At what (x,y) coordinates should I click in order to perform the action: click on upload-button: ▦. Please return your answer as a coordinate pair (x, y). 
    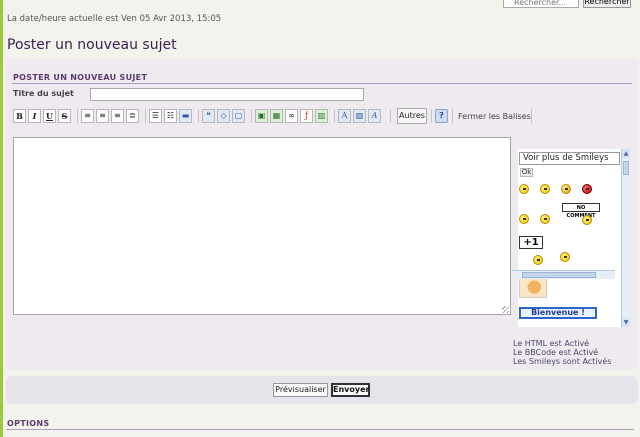
    Looking at the image, I should click on (276, 116).